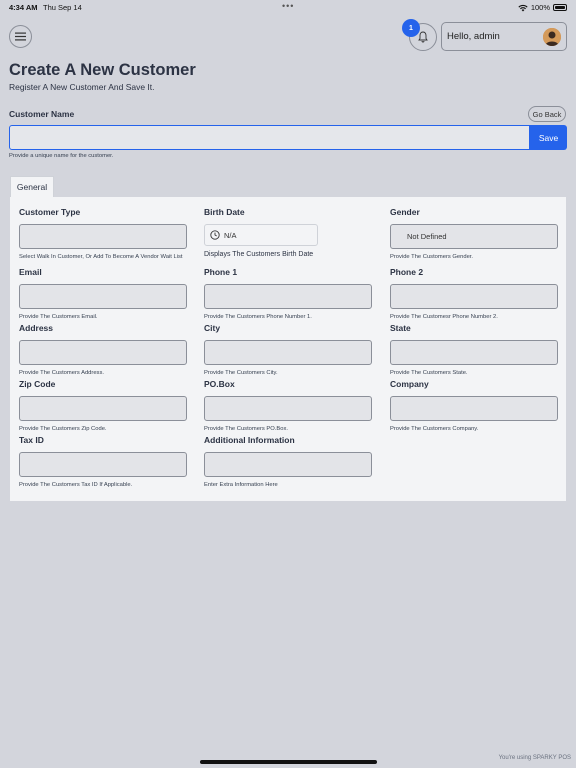 The image size is (576, 768). I want to click on tab-general: General, so click(32, 186).